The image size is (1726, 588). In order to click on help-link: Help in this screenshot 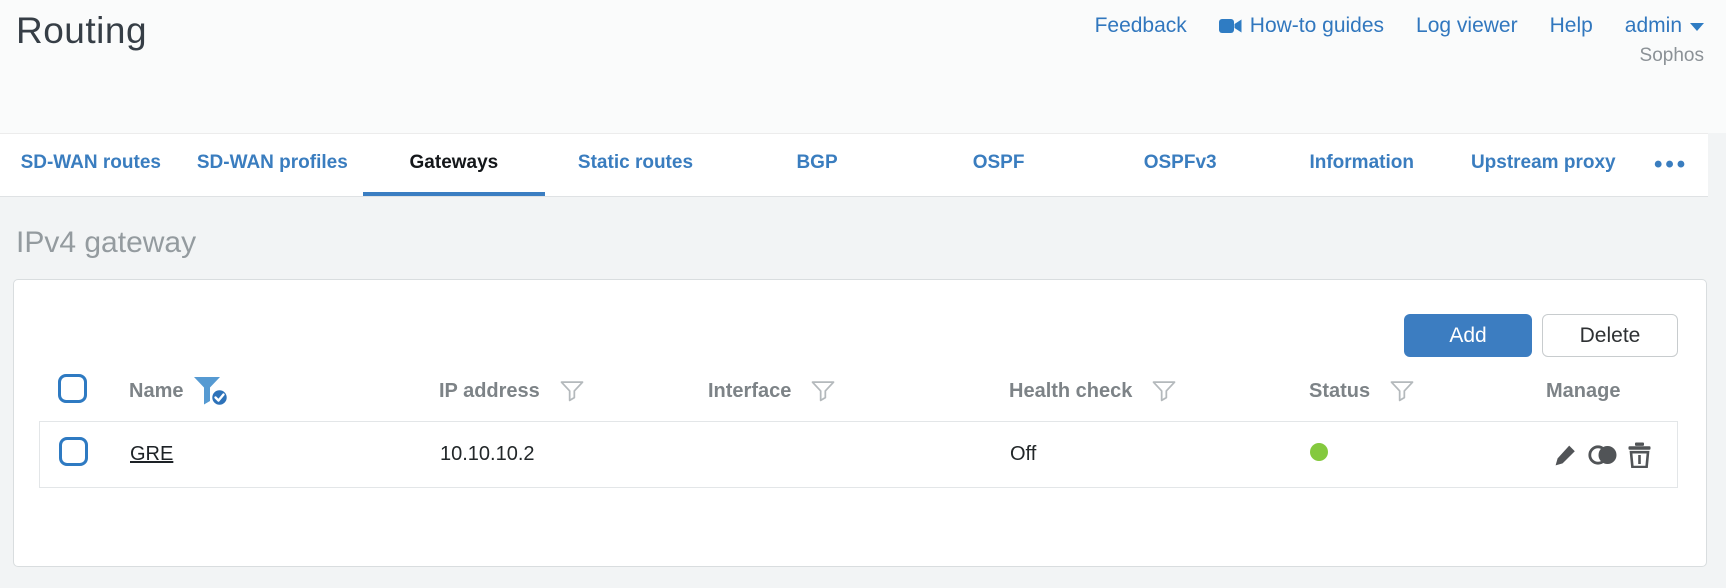, I will do `click(1571, 26)`.